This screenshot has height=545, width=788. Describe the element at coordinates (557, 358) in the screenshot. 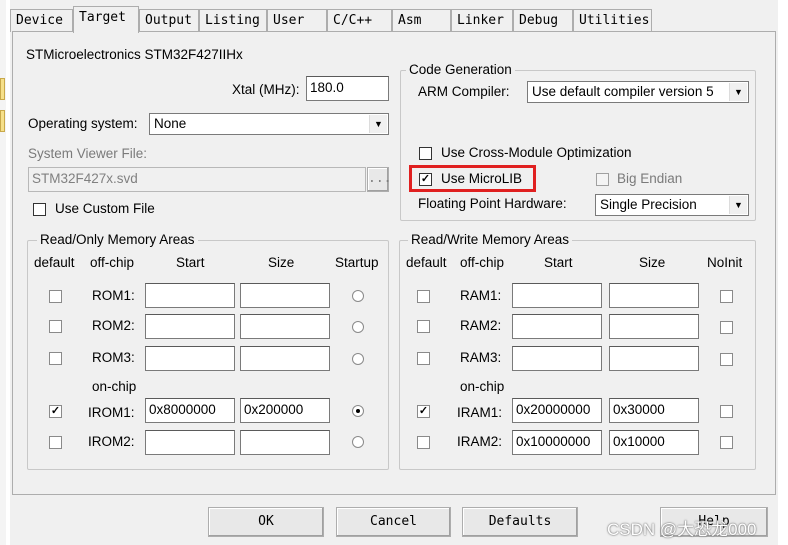

I see `ram3-start-input` at that location.